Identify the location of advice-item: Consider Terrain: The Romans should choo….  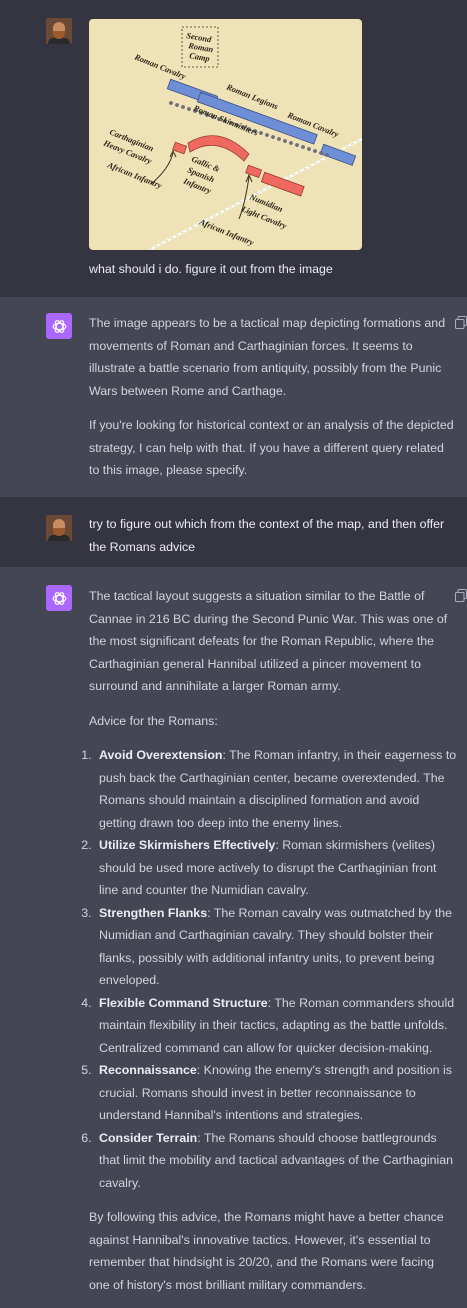
(276, 1161).